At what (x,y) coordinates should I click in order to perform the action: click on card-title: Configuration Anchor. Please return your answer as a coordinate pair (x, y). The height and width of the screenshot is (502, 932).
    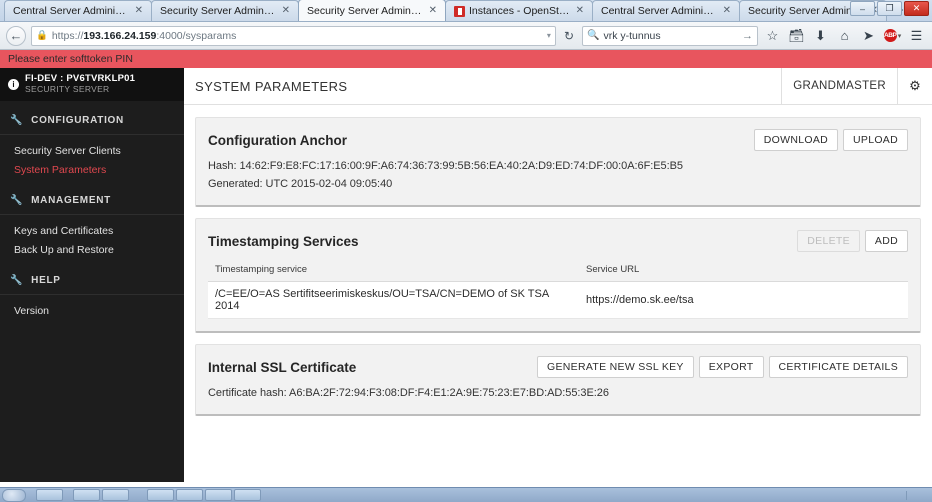
    Looking at the image, I should click on (277, 140).